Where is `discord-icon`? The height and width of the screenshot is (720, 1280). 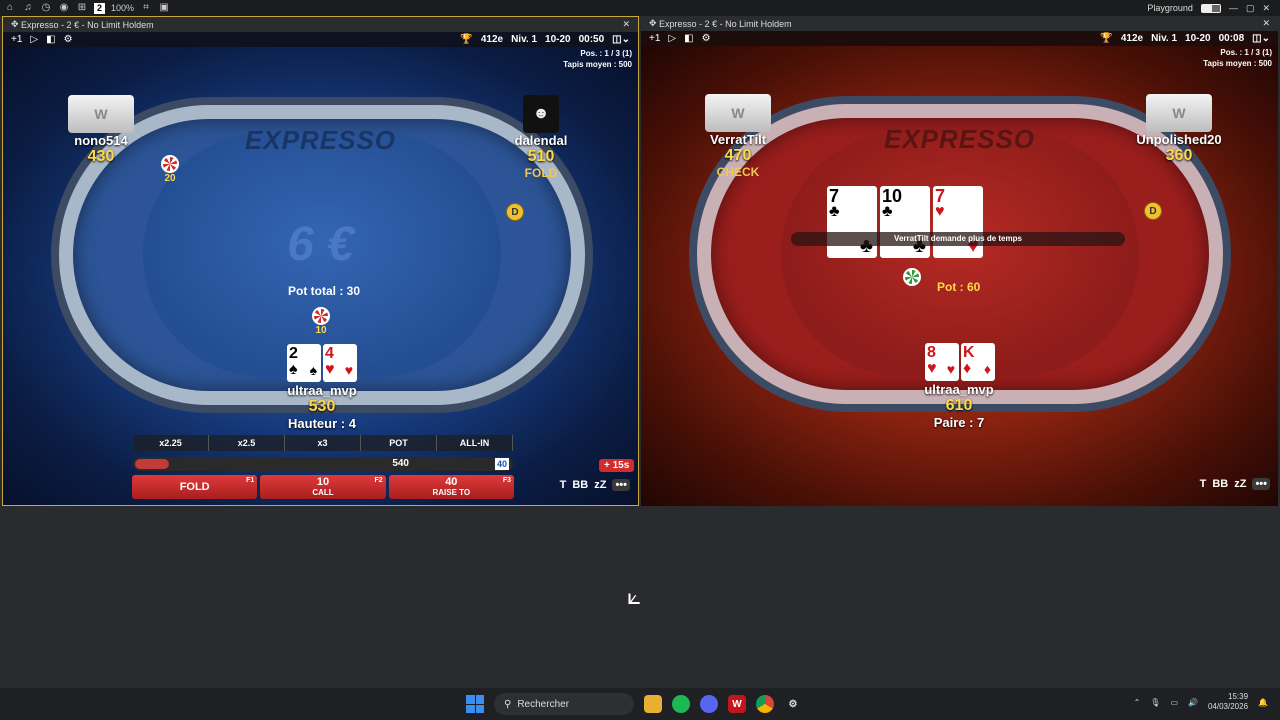
discord-icon is located at coordinates (709, 704).